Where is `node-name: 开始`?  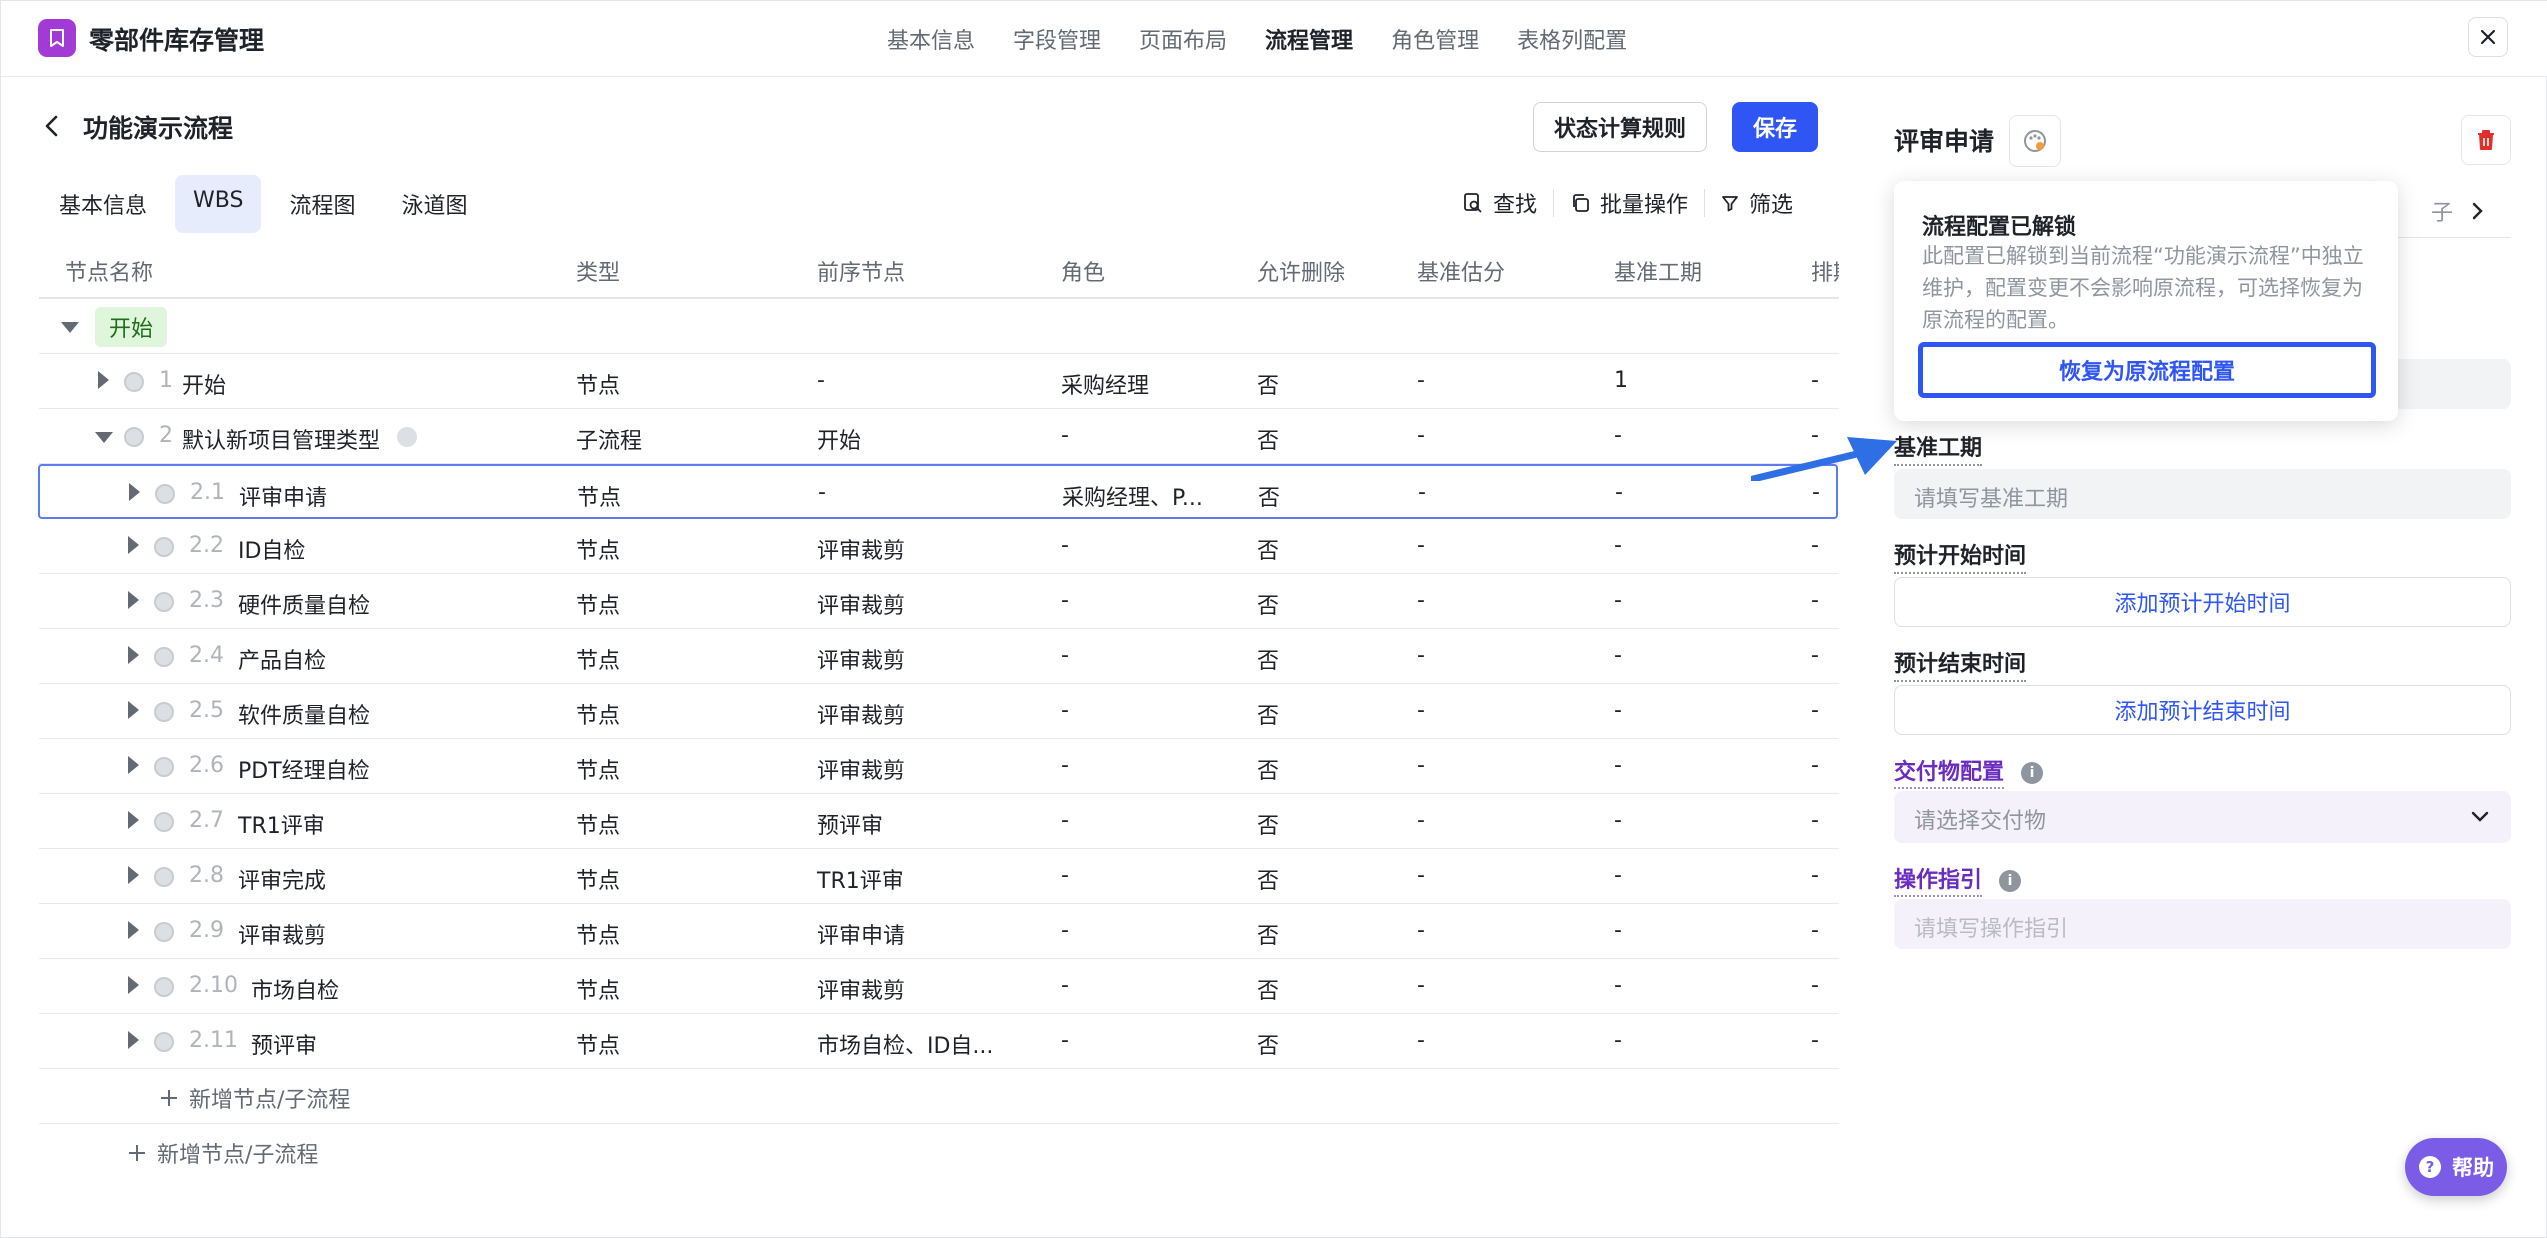 node-name: 开始 is located at coordinates (204, 384).